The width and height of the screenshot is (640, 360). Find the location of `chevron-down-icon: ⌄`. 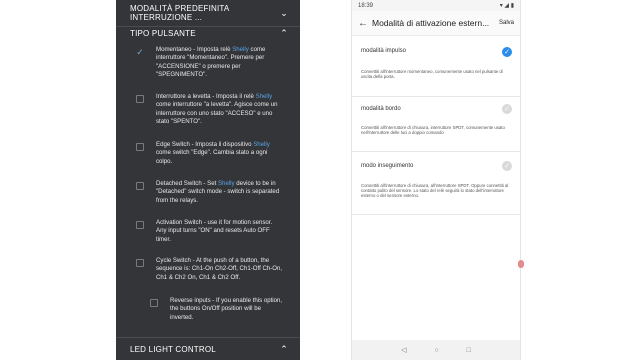

chevron-down-icon: ⌄ is located at coordinates (284, 13).